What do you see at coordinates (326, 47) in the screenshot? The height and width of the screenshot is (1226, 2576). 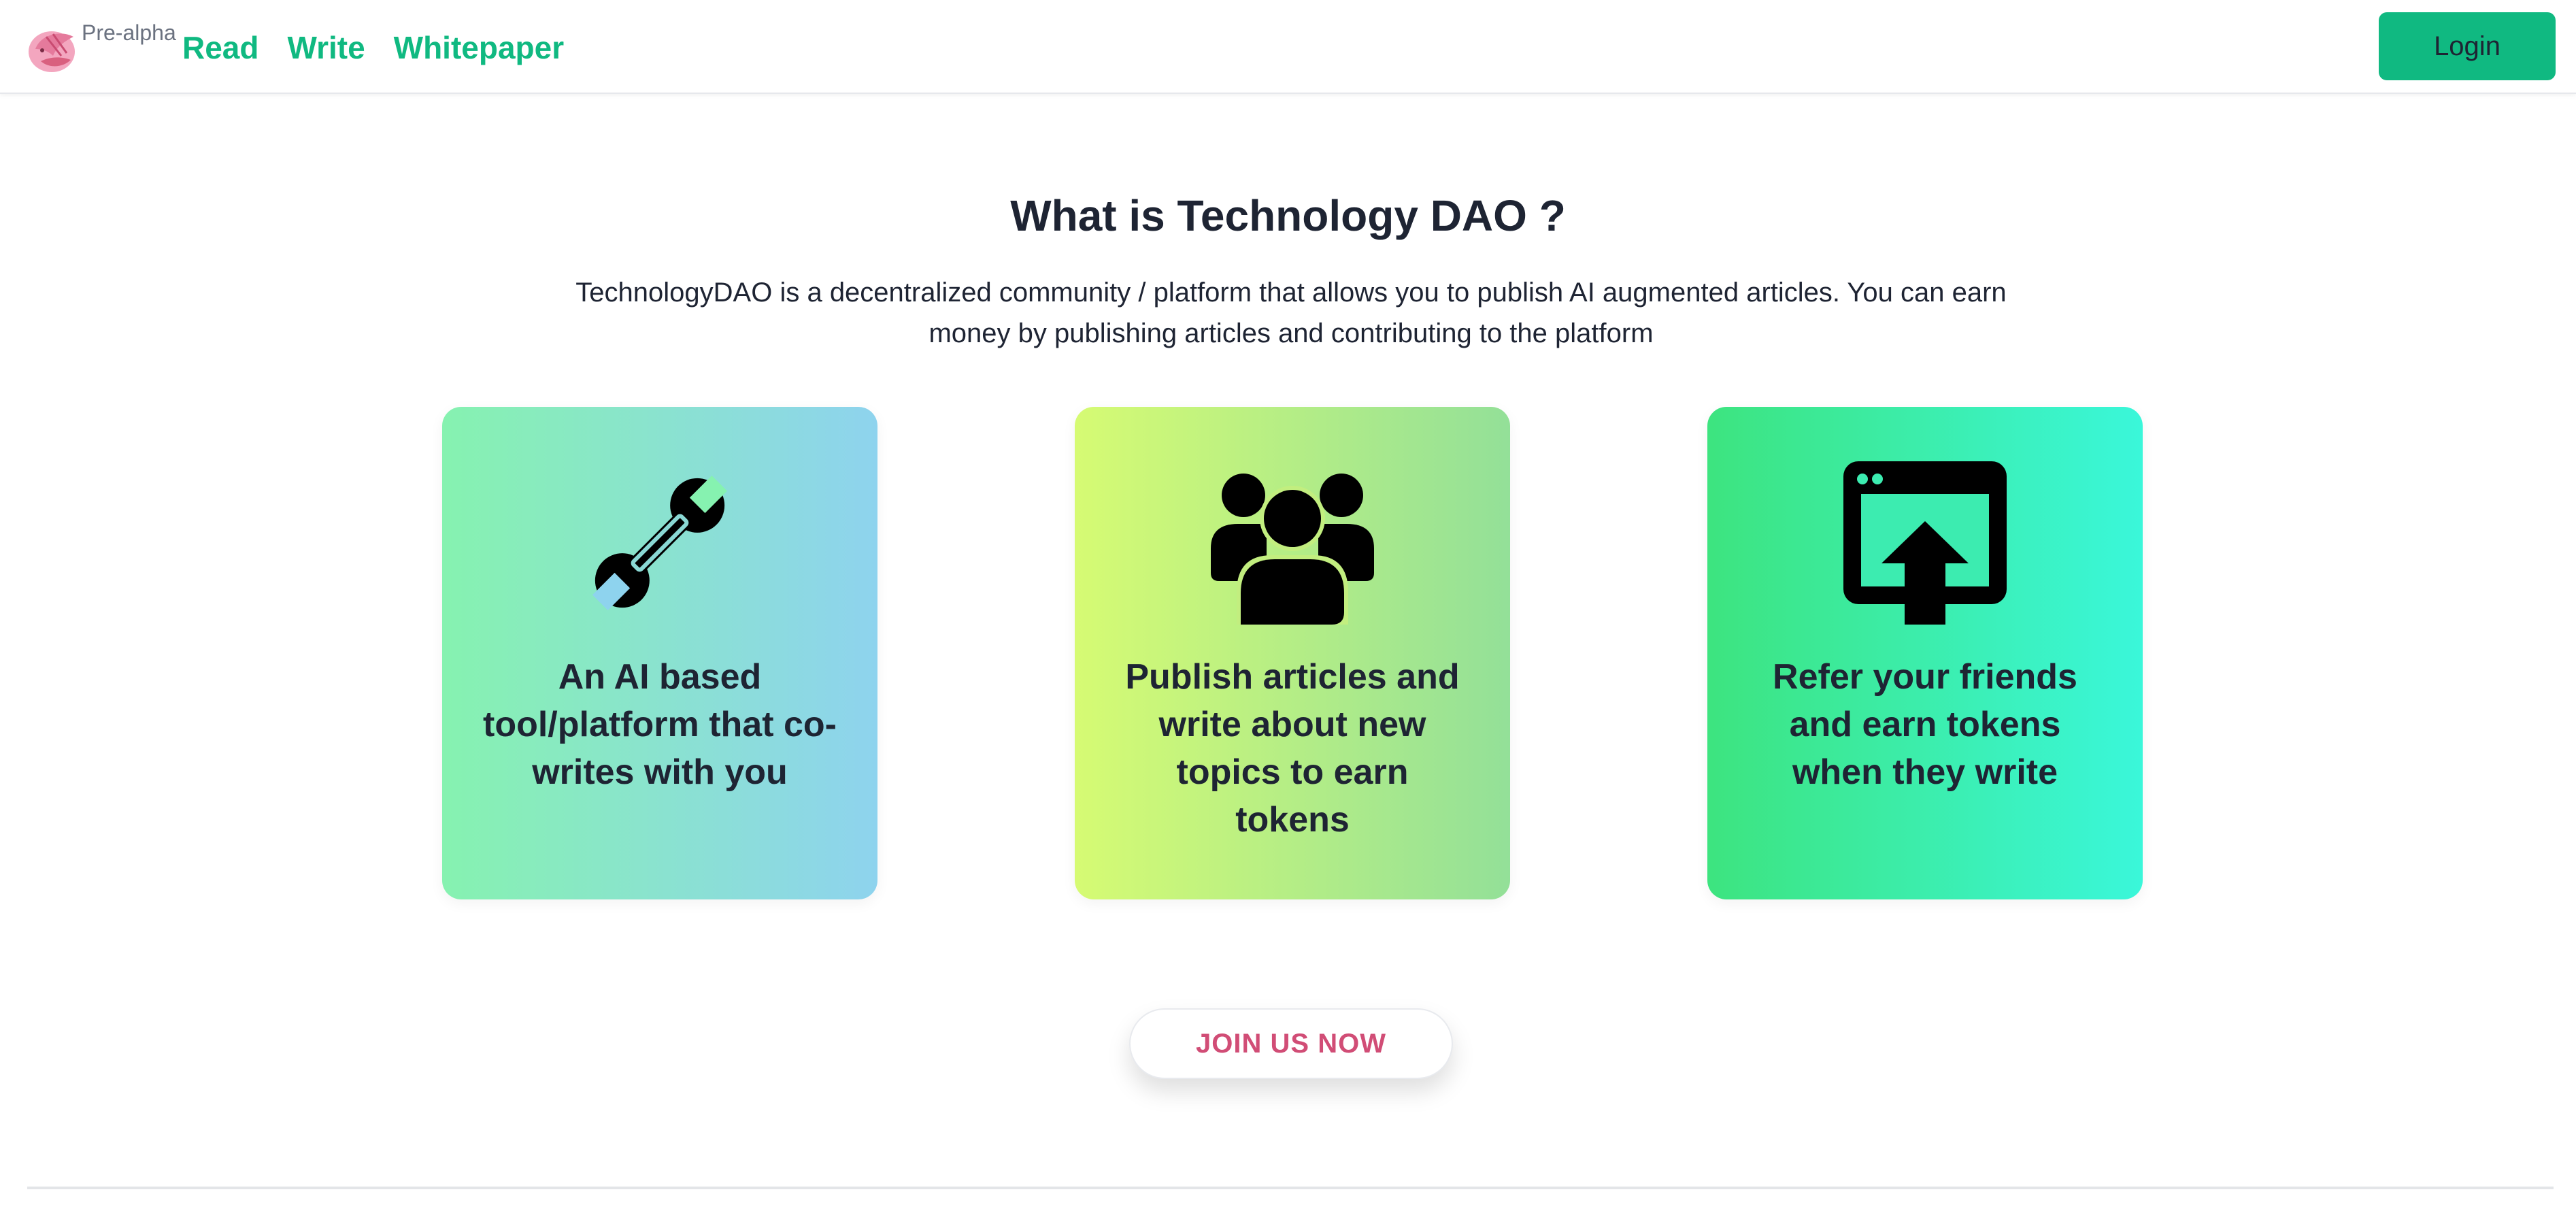 I see `nav-write-link: Write` at bounding box center [326, 47].